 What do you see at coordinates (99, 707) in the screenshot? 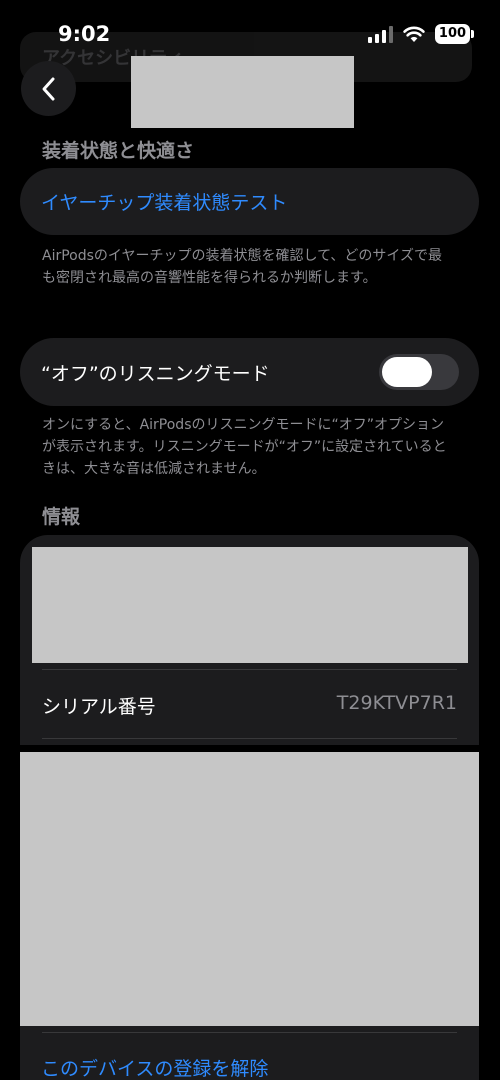
I see `serial-number-label: シリアル番号` at bounding box center [99, 707].